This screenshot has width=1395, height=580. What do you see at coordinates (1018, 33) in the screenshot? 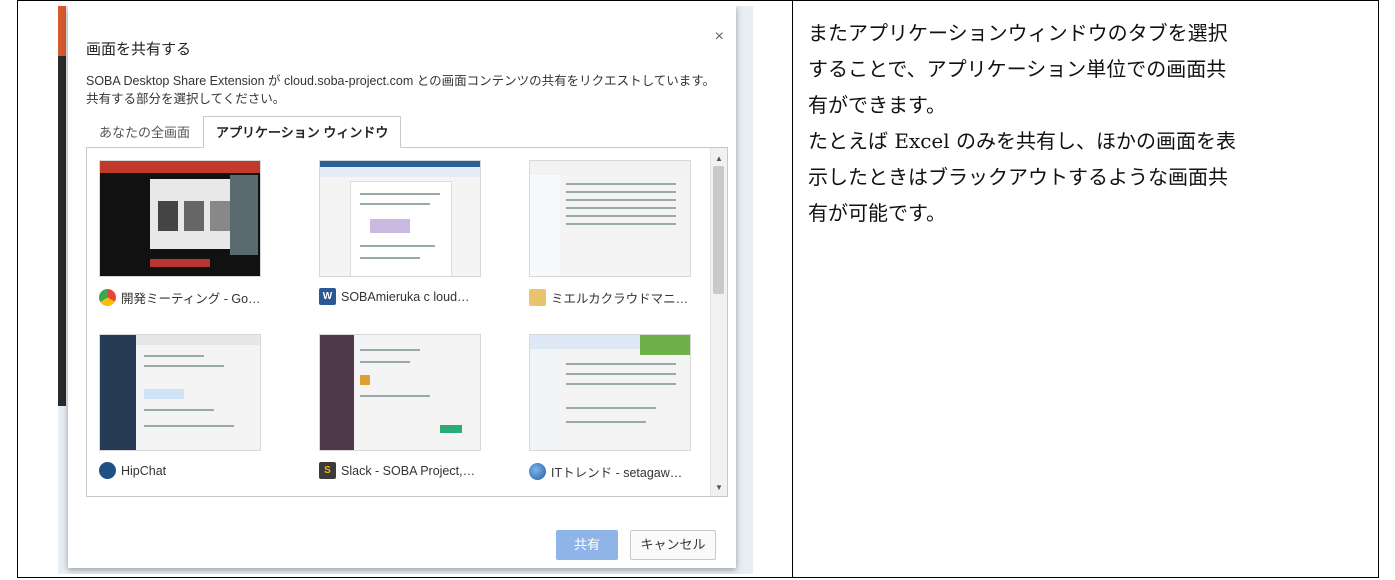
I see `explanation-line: またアプリケーションウィンドウのタブを選択` at bounding box center [1018, 33].